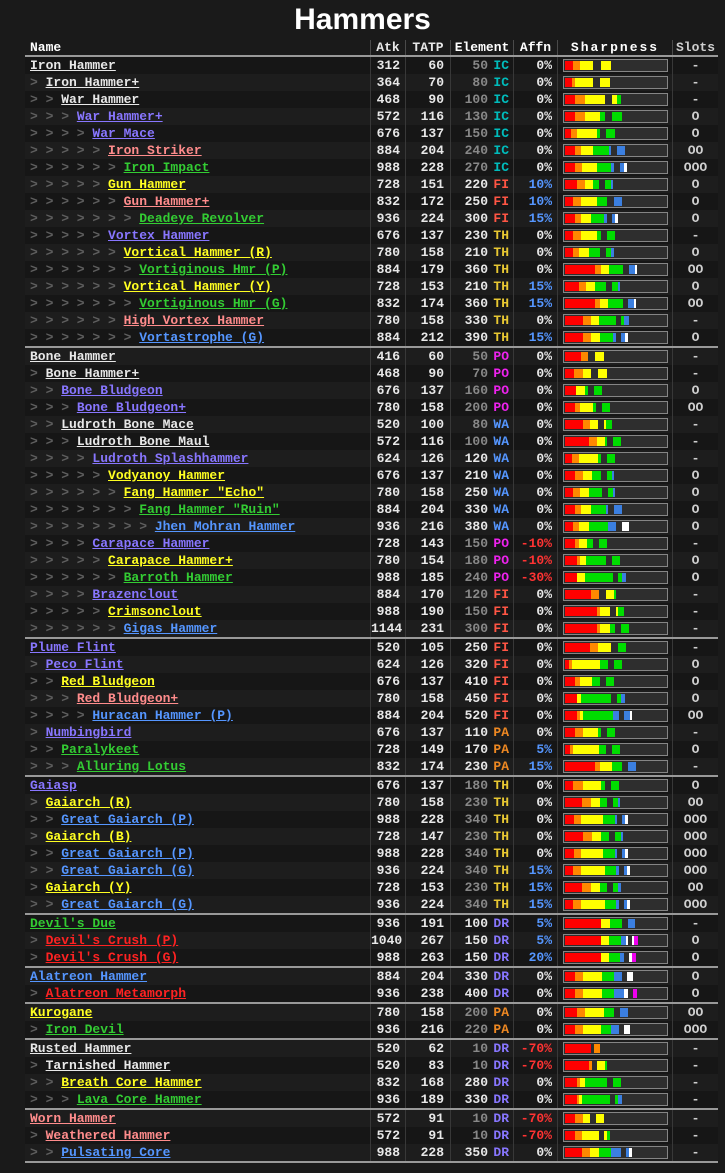 The height and width of the screenshot is (1173, 725). Describe the element at coordinates (201, 337) in the screenshot. I see `weapon-link: Vortastrophe (G)` at that location.